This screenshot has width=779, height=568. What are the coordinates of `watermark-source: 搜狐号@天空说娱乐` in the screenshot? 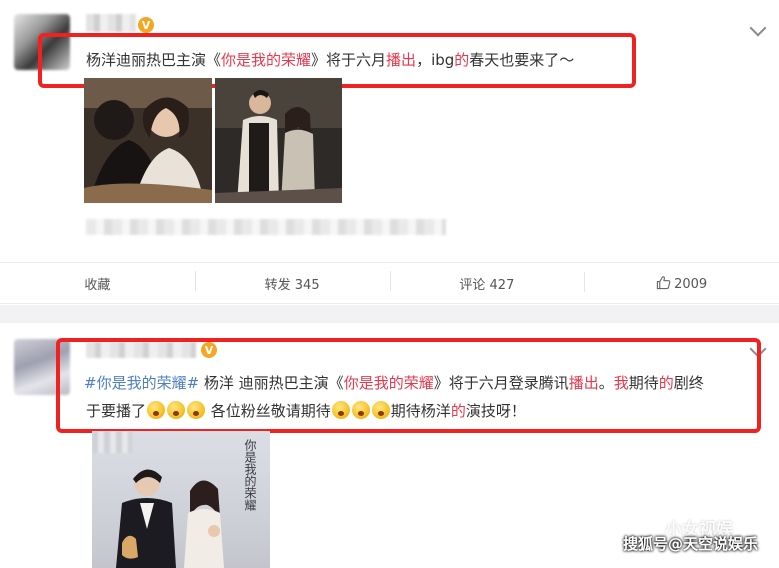 It's located at (691, 544).